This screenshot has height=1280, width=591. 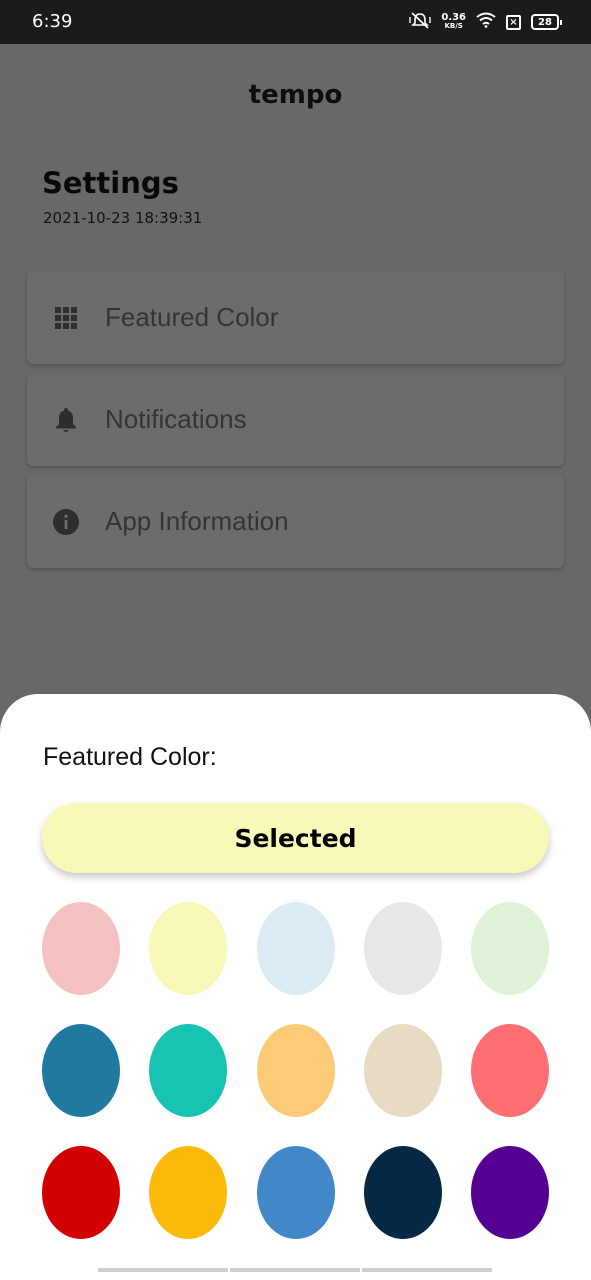 I want to click on selected-color-button: Selected, so click(x=295, y=838).